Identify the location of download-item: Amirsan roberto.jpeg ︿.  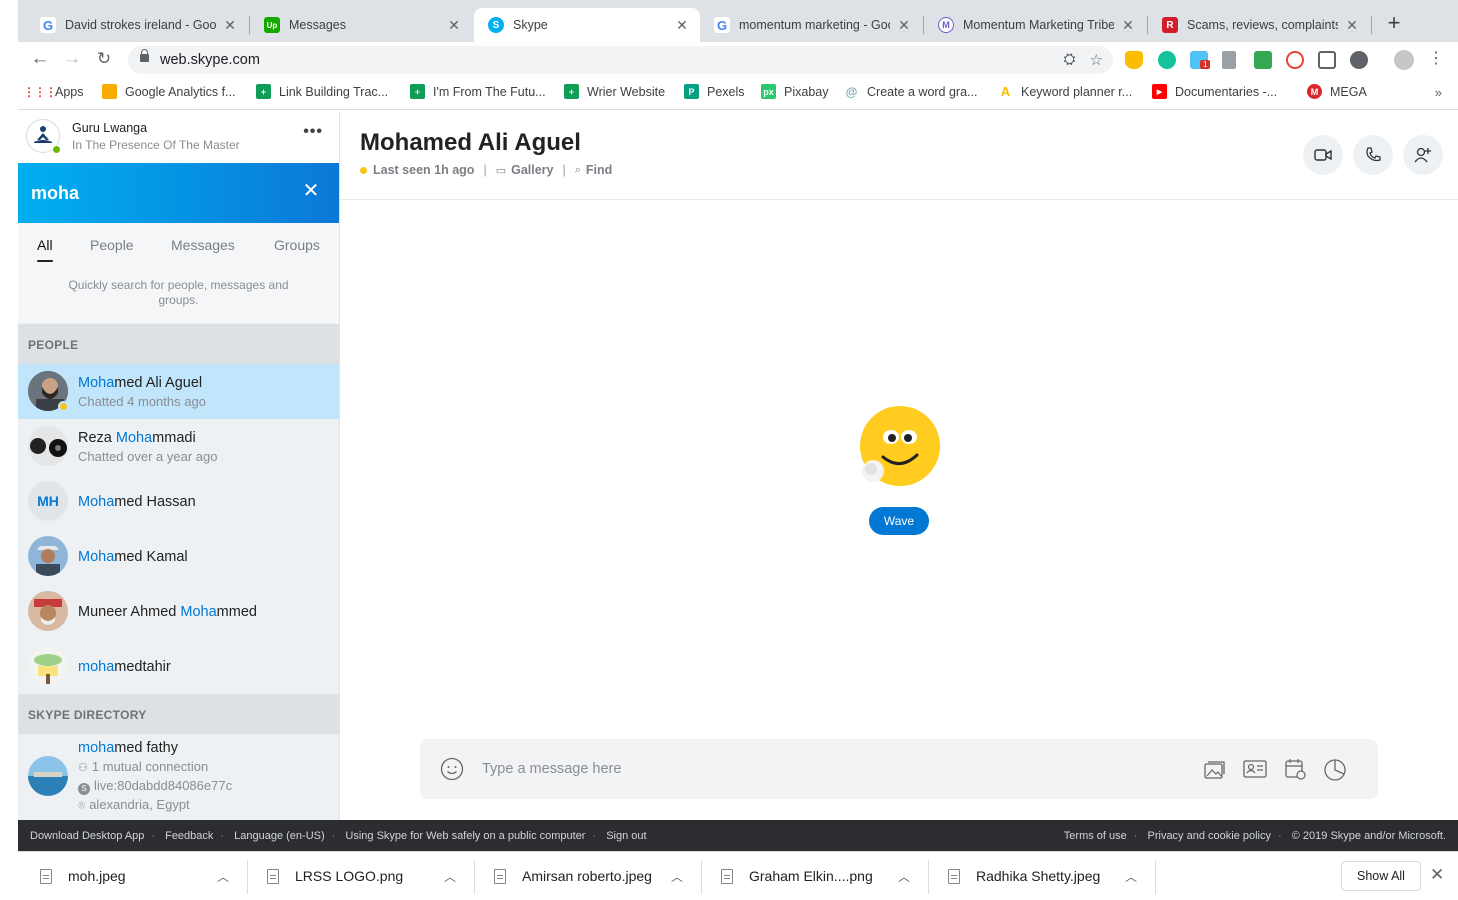
(585, 876).